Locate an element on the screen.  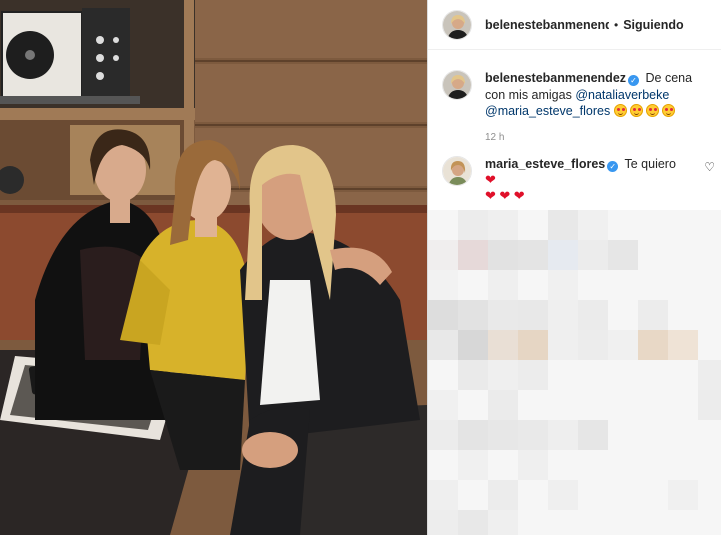
commenter-username: maria_esteve_flores is located at coordinates (545, 164).